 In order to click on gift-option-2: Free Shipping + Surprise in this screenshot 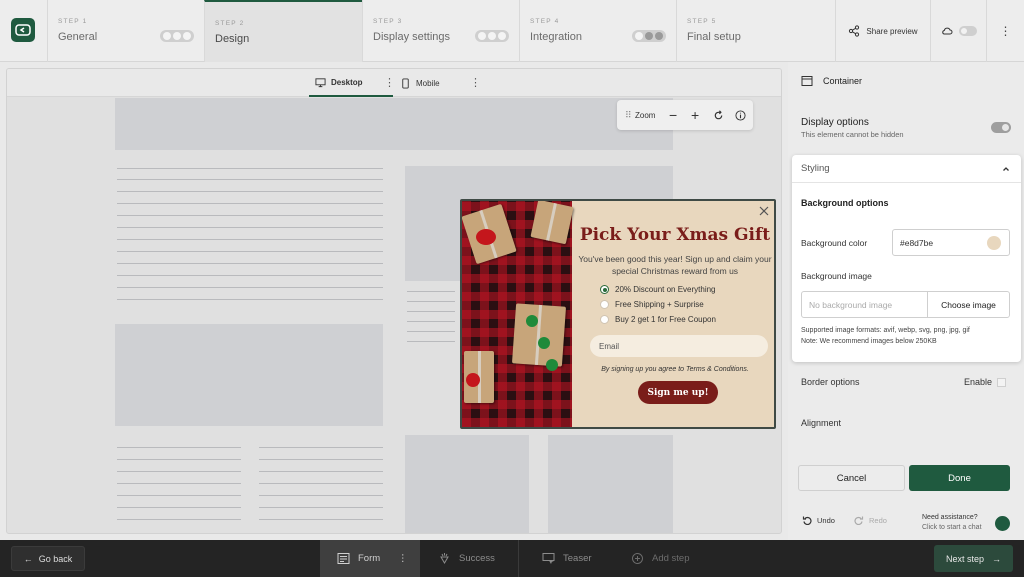, I will do `click(652, 304)`.